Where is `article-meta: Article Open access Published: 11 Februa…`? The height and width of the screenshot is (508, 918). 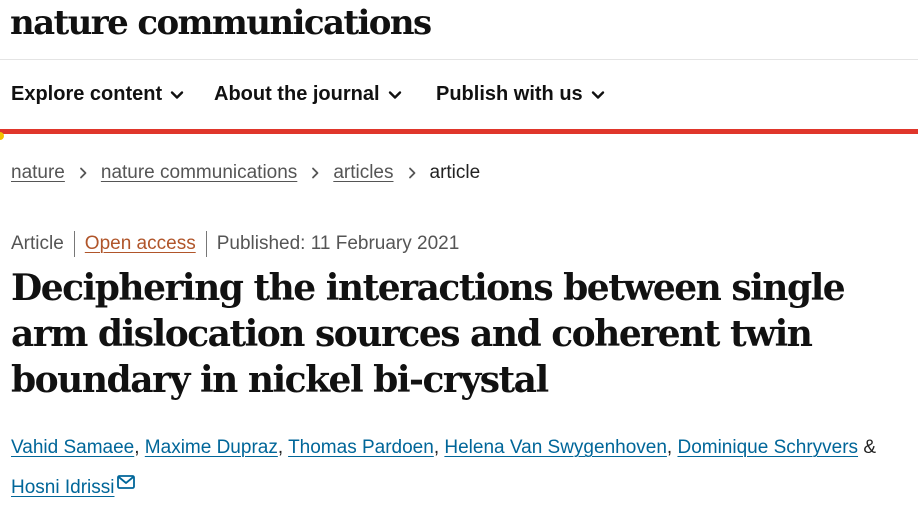 article-meta: Article Open access Published: 11 Februa… is located at coordinates (235, 244).